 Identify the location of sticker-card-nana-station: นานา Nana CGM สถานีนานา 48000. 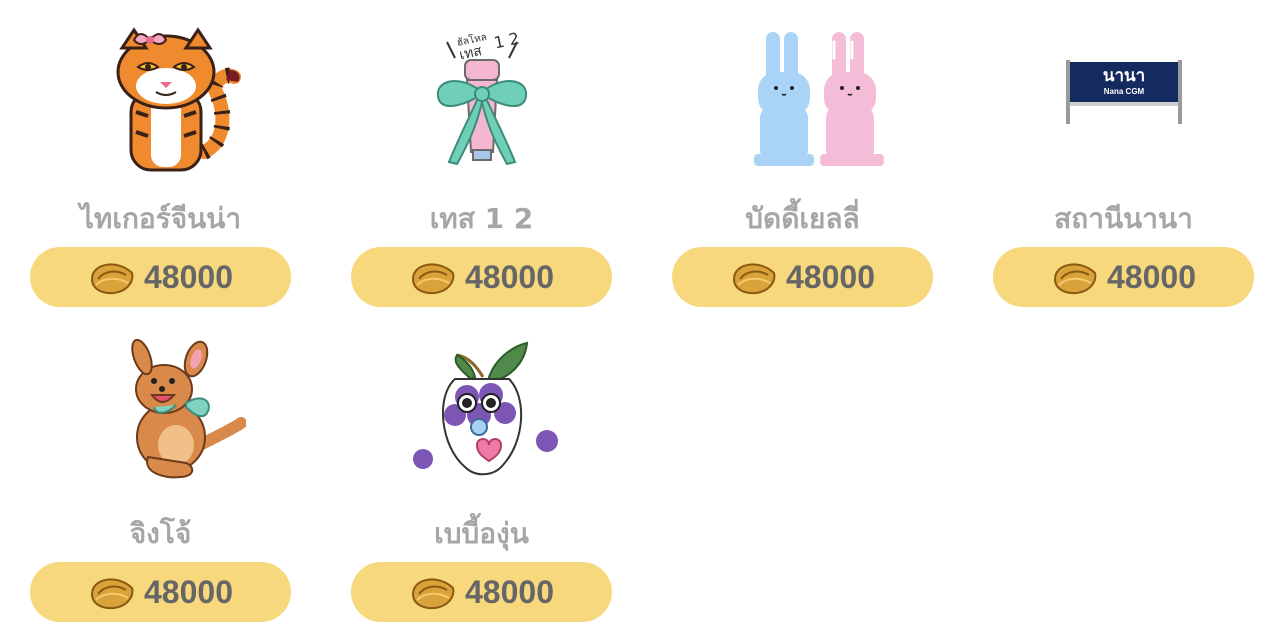
(1123, 172).